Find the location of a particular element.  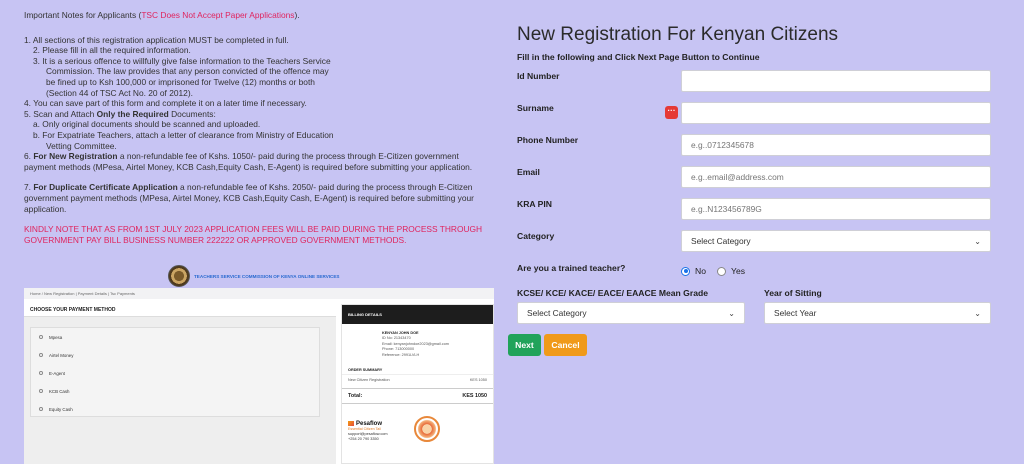

trained-no-label: No is located at coordinates (700, 271).